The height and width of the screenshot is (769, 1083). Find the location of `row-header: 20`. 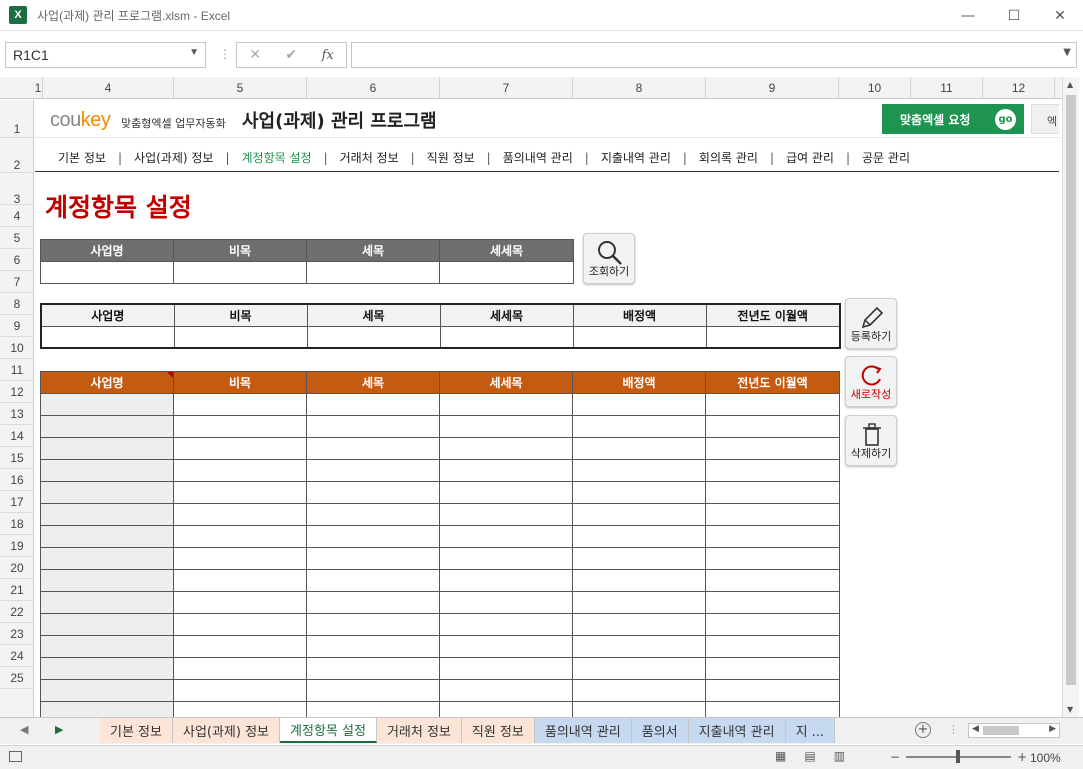

row-header: 20 is located at coordinates (17, 568).